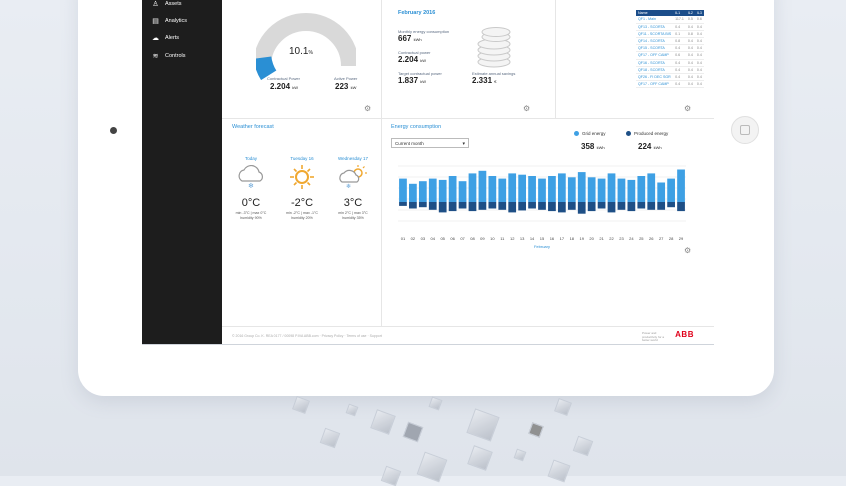  I want to click on home-button, so click(745, 130).